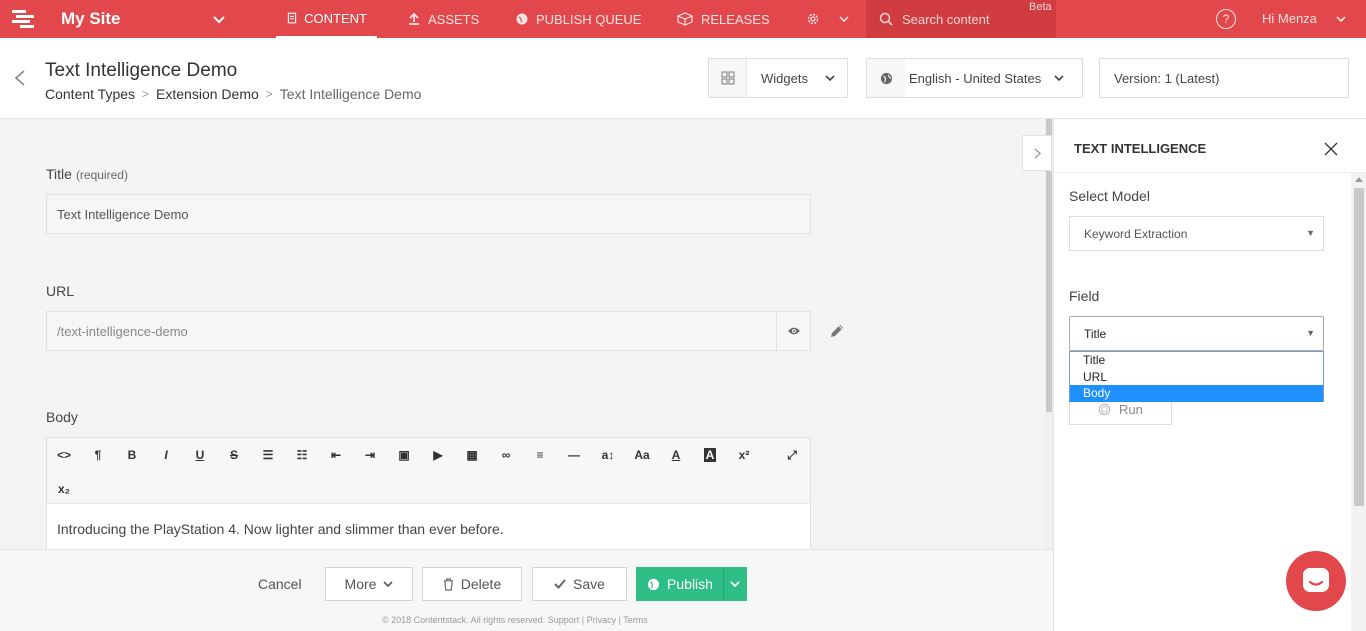  What do you see at coordinates (540, 455) in the screenshot?
I see `align-icon: ≡` at bounding box center [540, 455].